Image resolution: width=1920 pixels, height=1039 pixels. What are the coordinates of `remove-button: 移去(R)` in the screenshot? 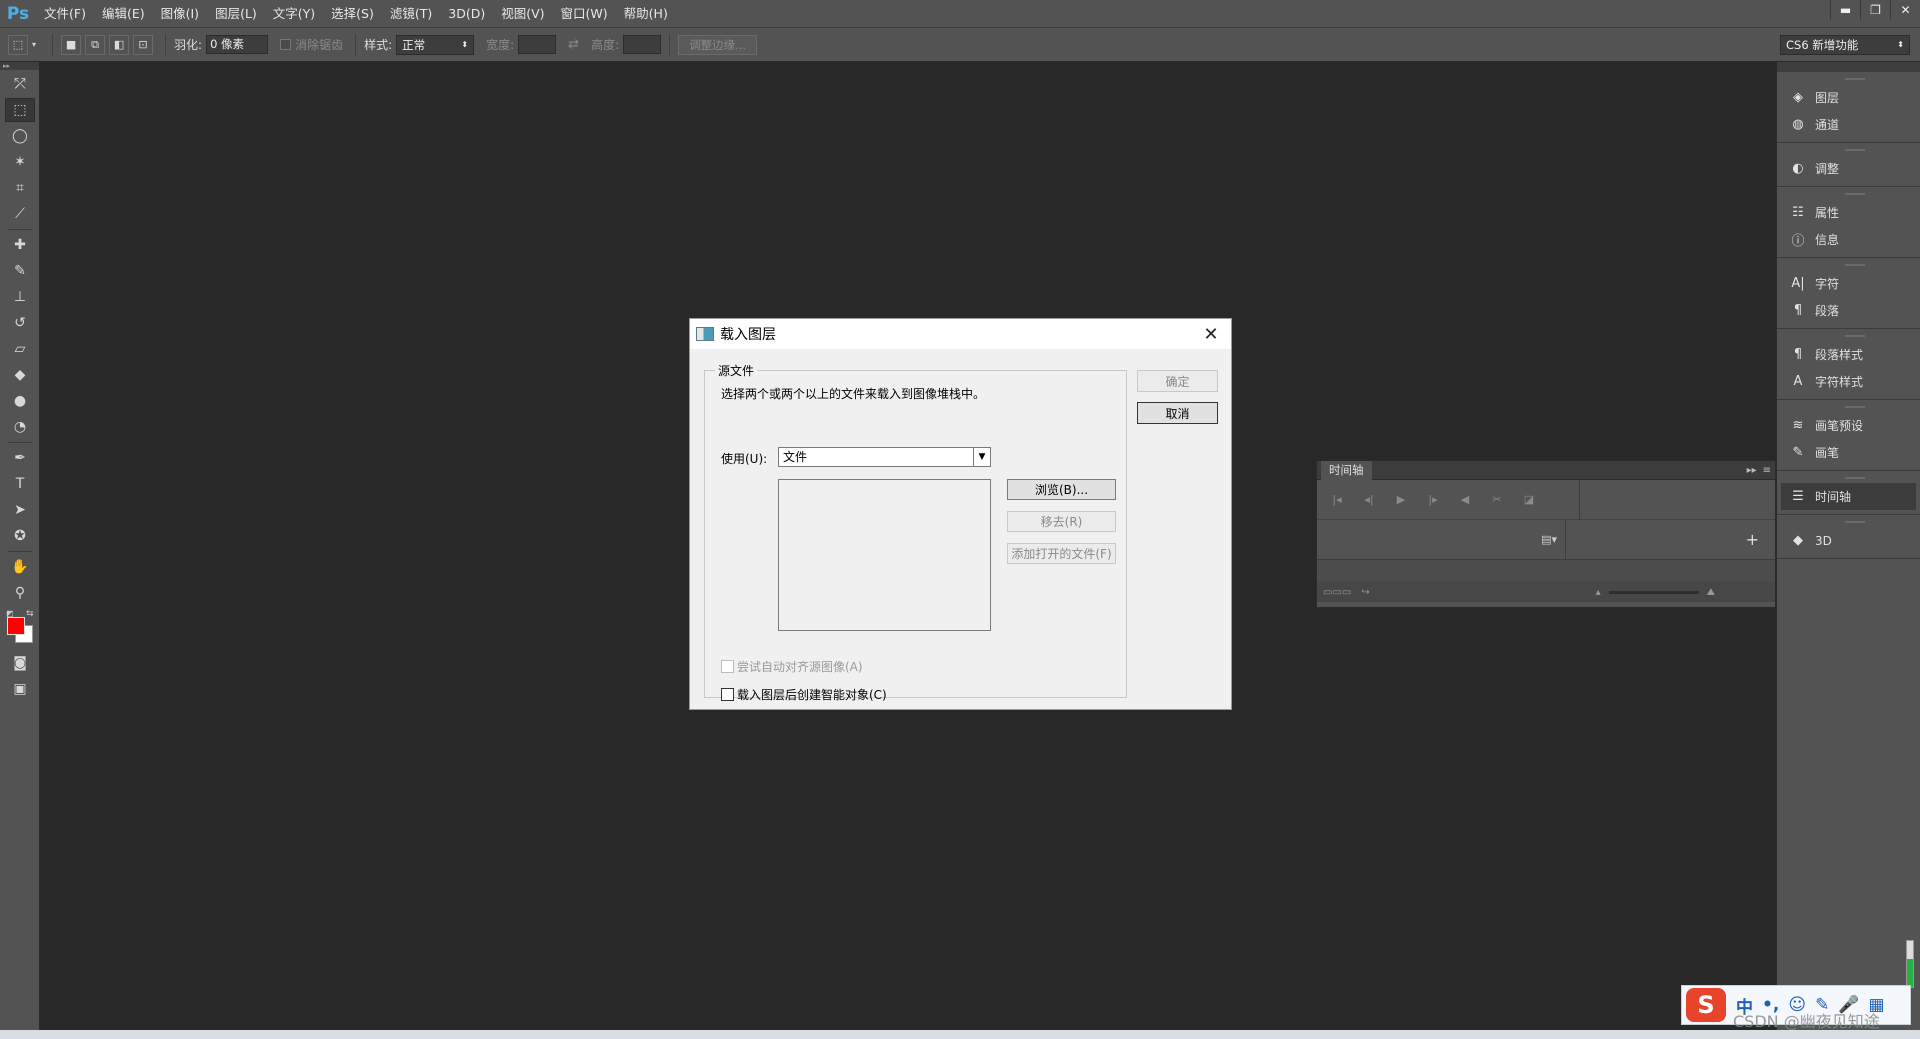 It's located at (1061, 521).